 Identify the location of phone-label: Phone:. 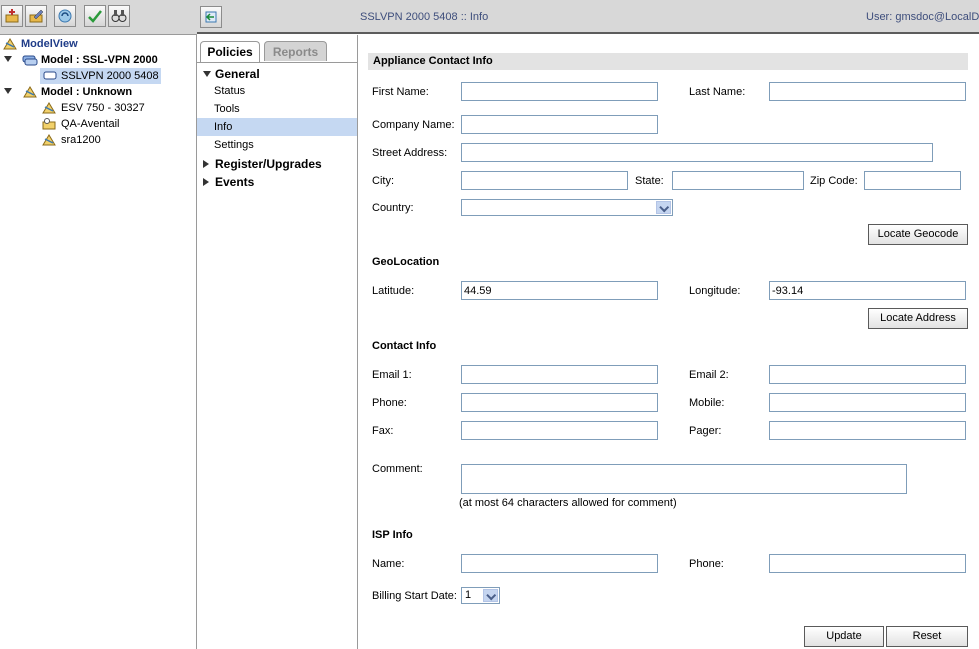
(389, 403).